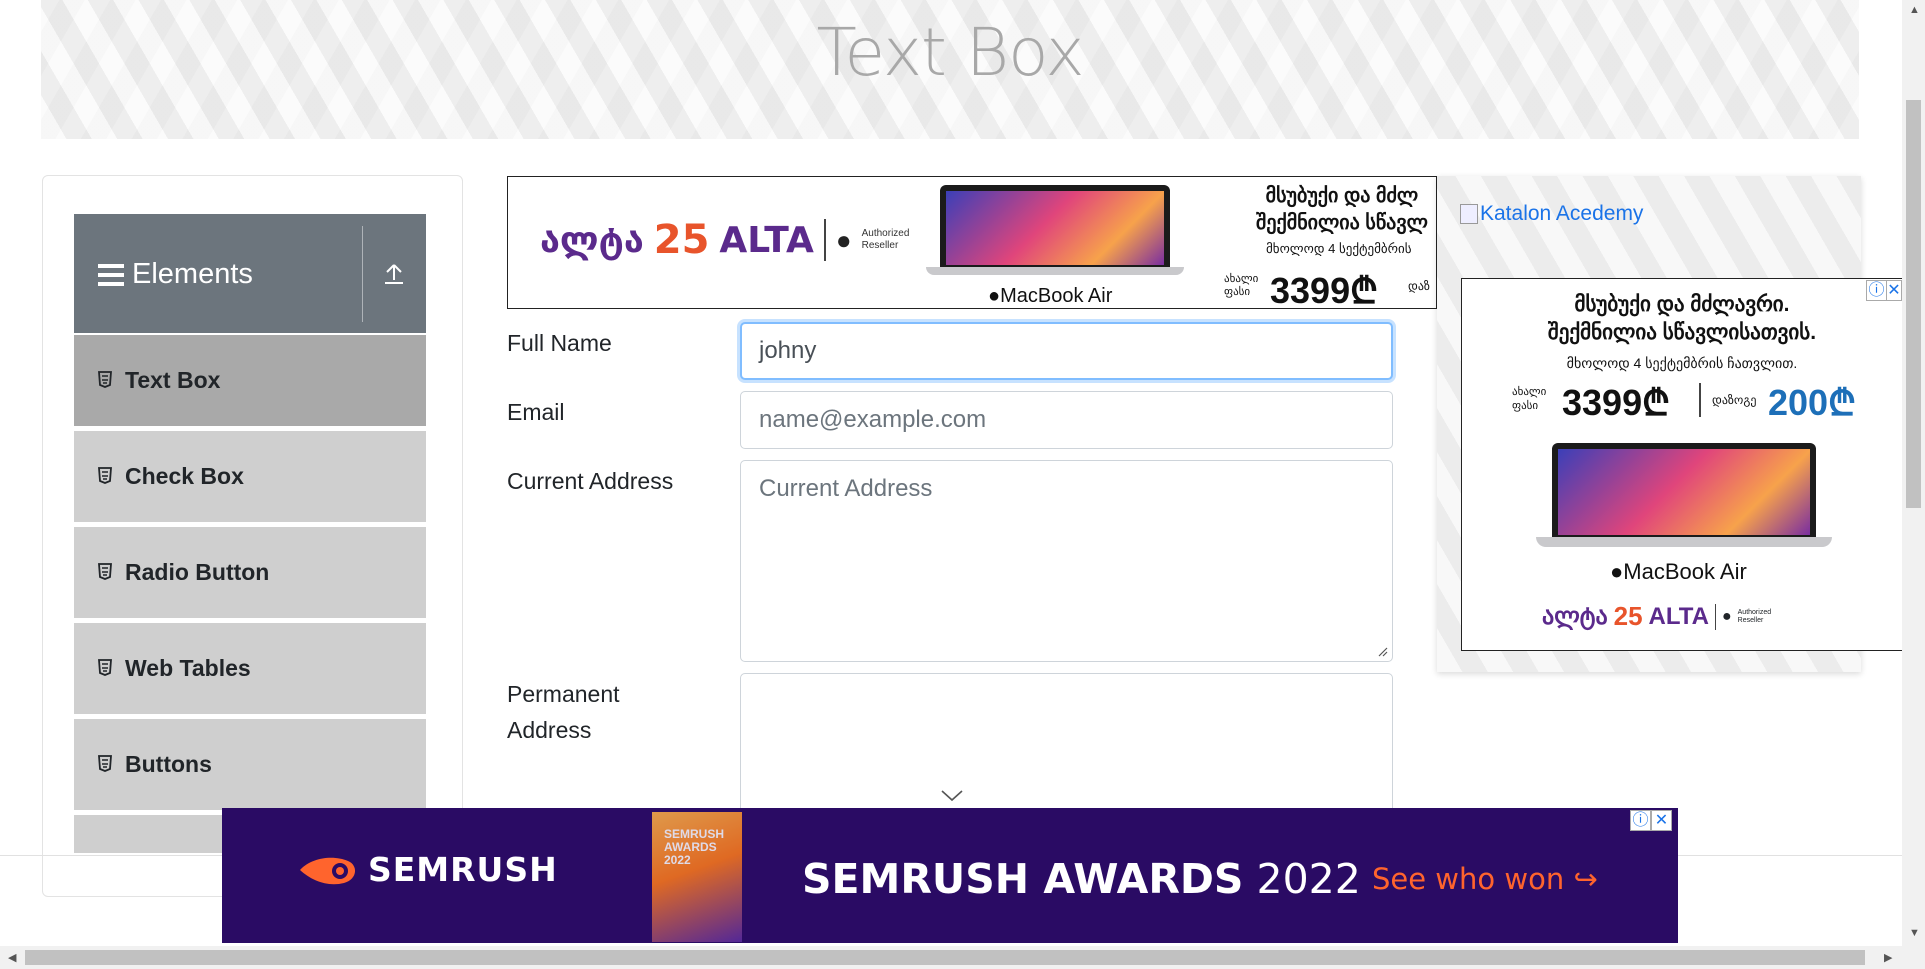 This screenshot has height=969, width=1925. What do you see at coordinates (1913, 304) in the screenshot?
I see `vertical-scroll-thumb` at bounding box center [1913, 304].